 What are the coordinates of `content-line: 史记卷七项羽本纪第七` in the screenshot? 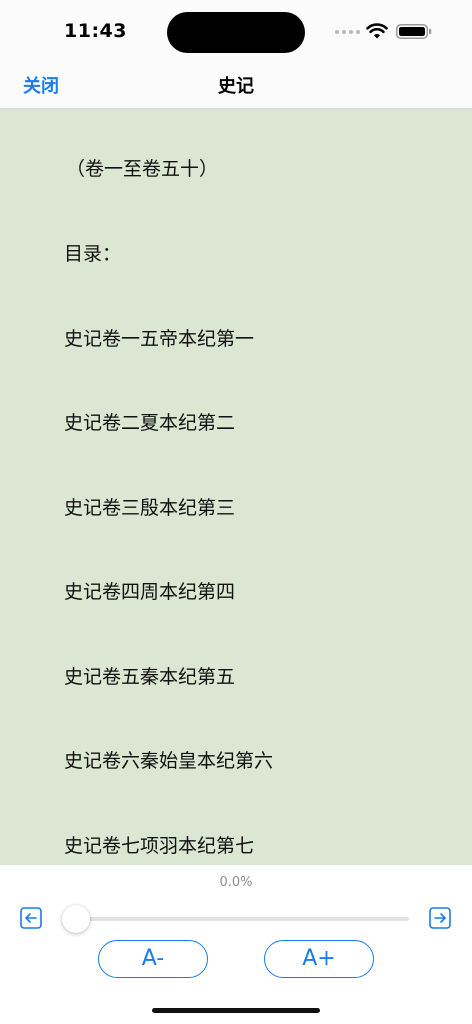 It's located at (159, 846).